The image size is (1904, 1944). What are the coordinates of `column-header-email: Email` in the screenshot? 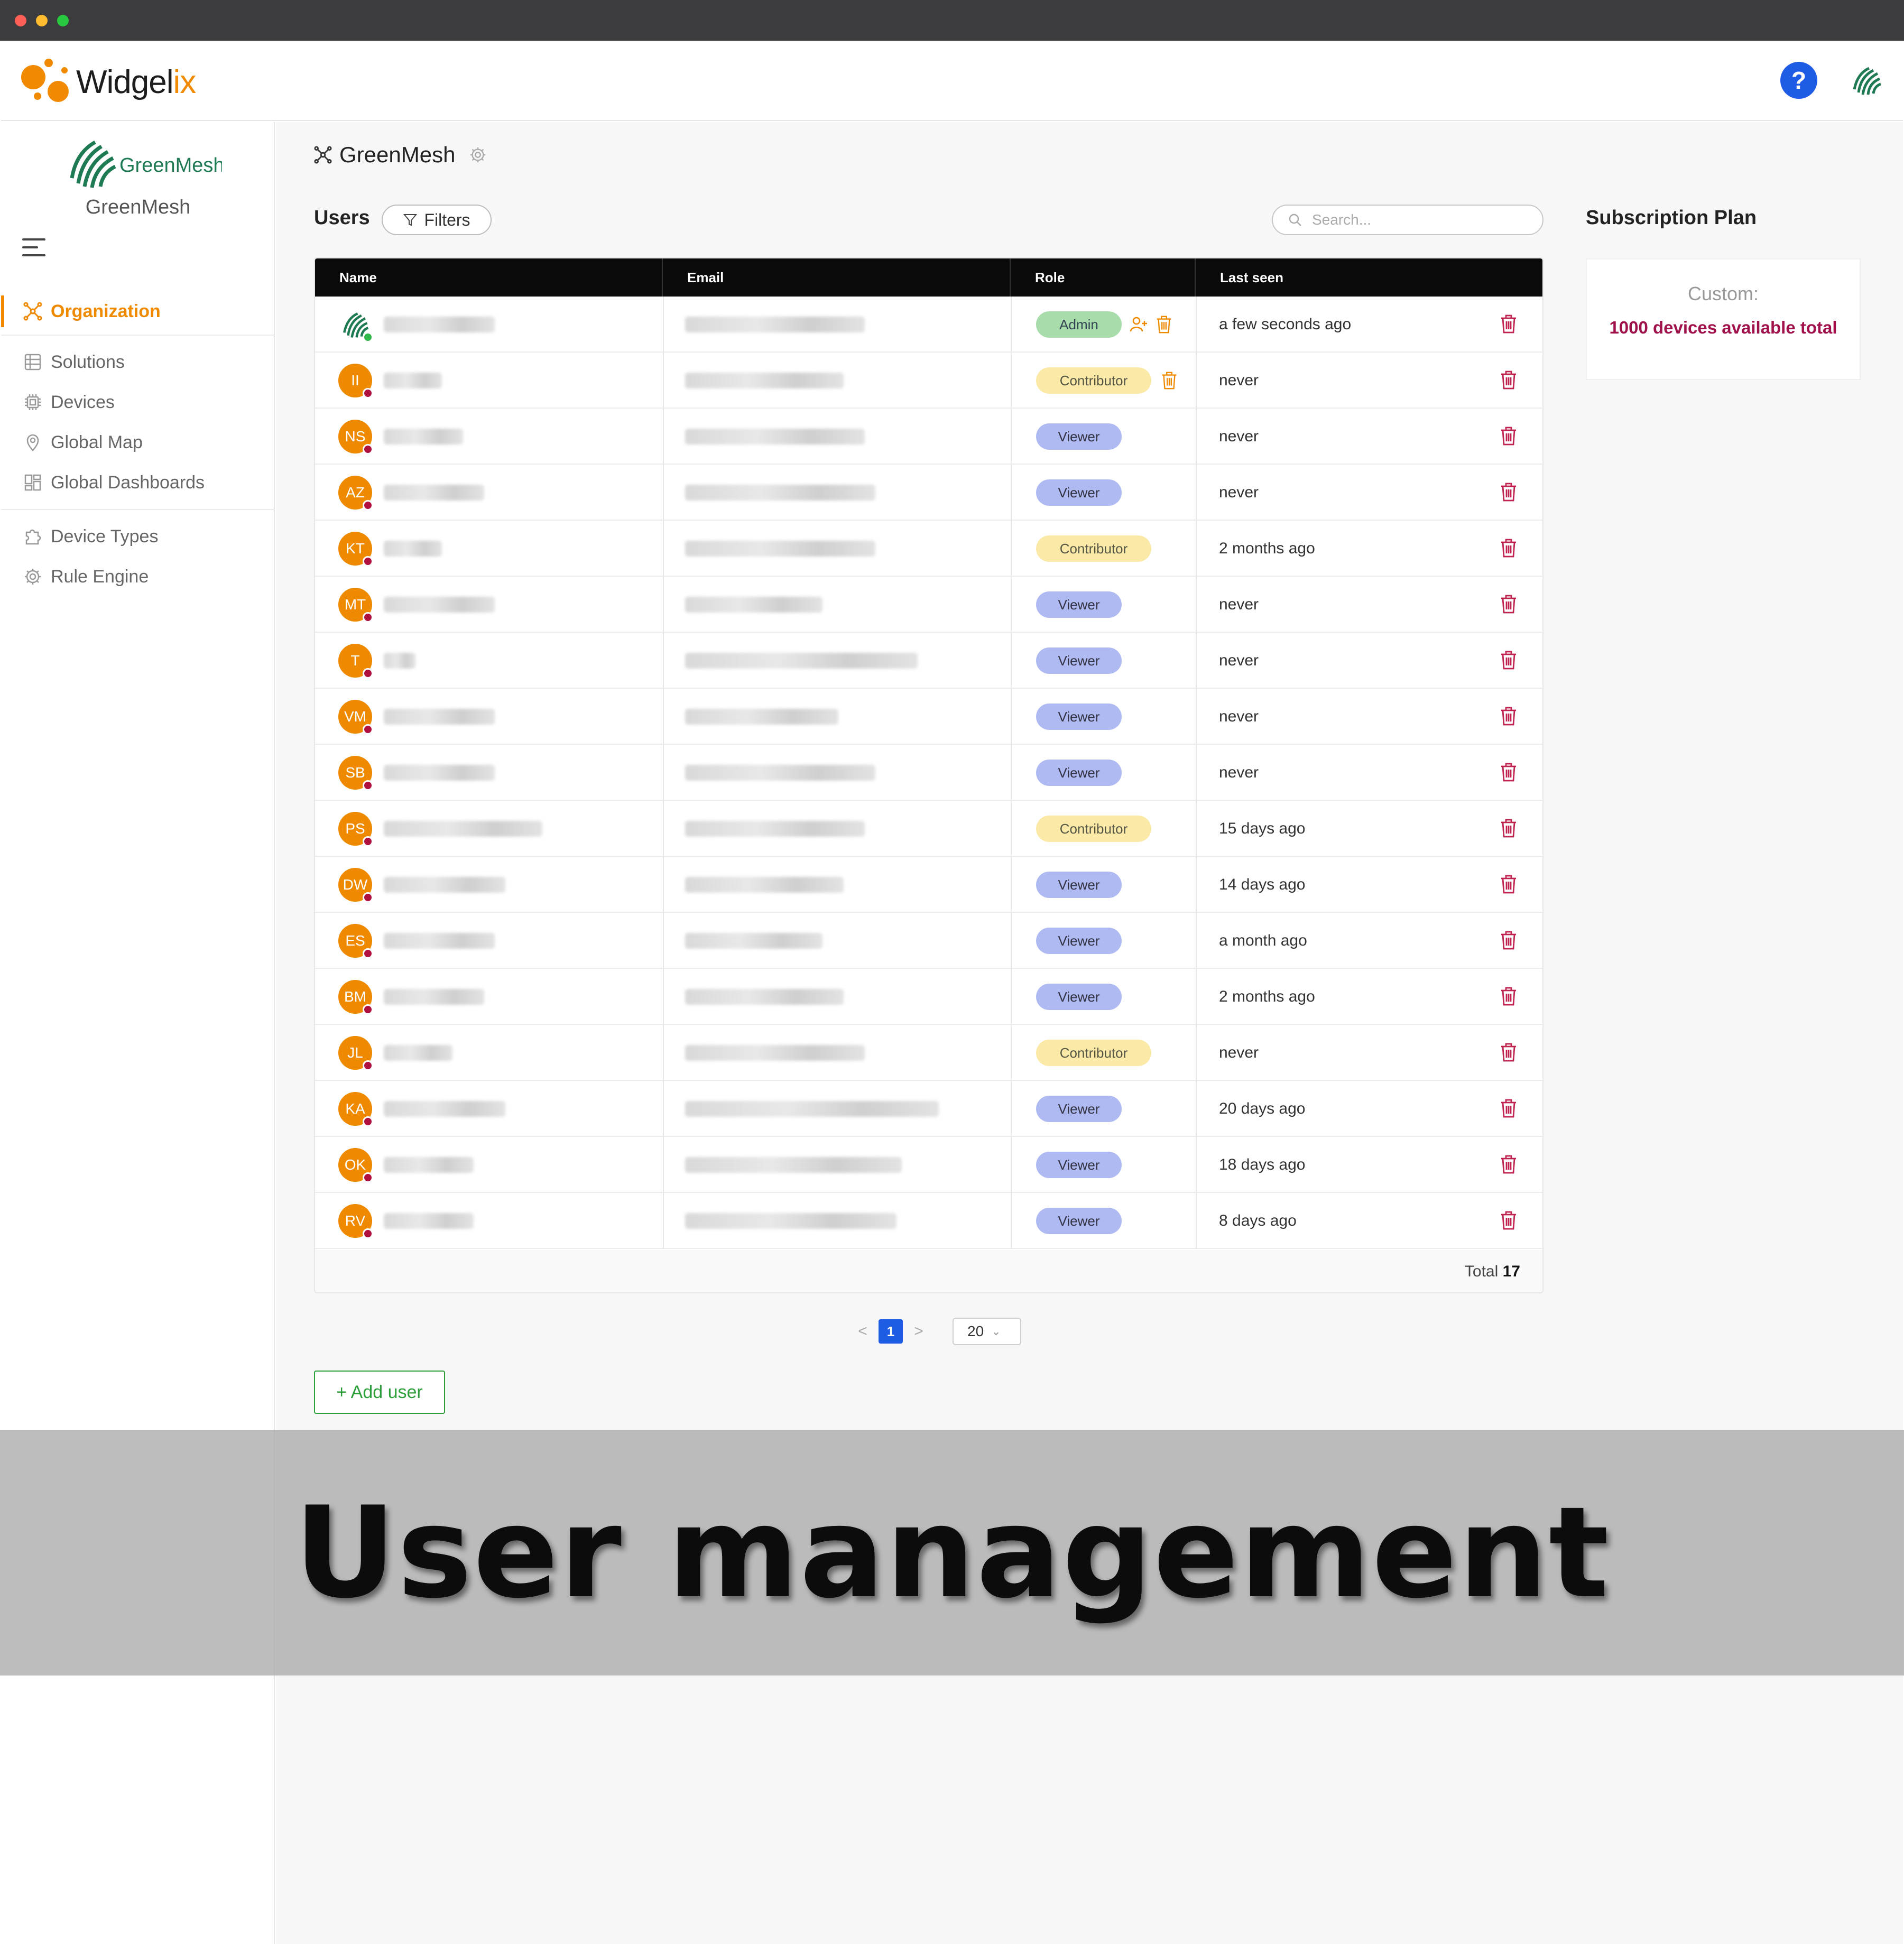 It's located at (837, 277).